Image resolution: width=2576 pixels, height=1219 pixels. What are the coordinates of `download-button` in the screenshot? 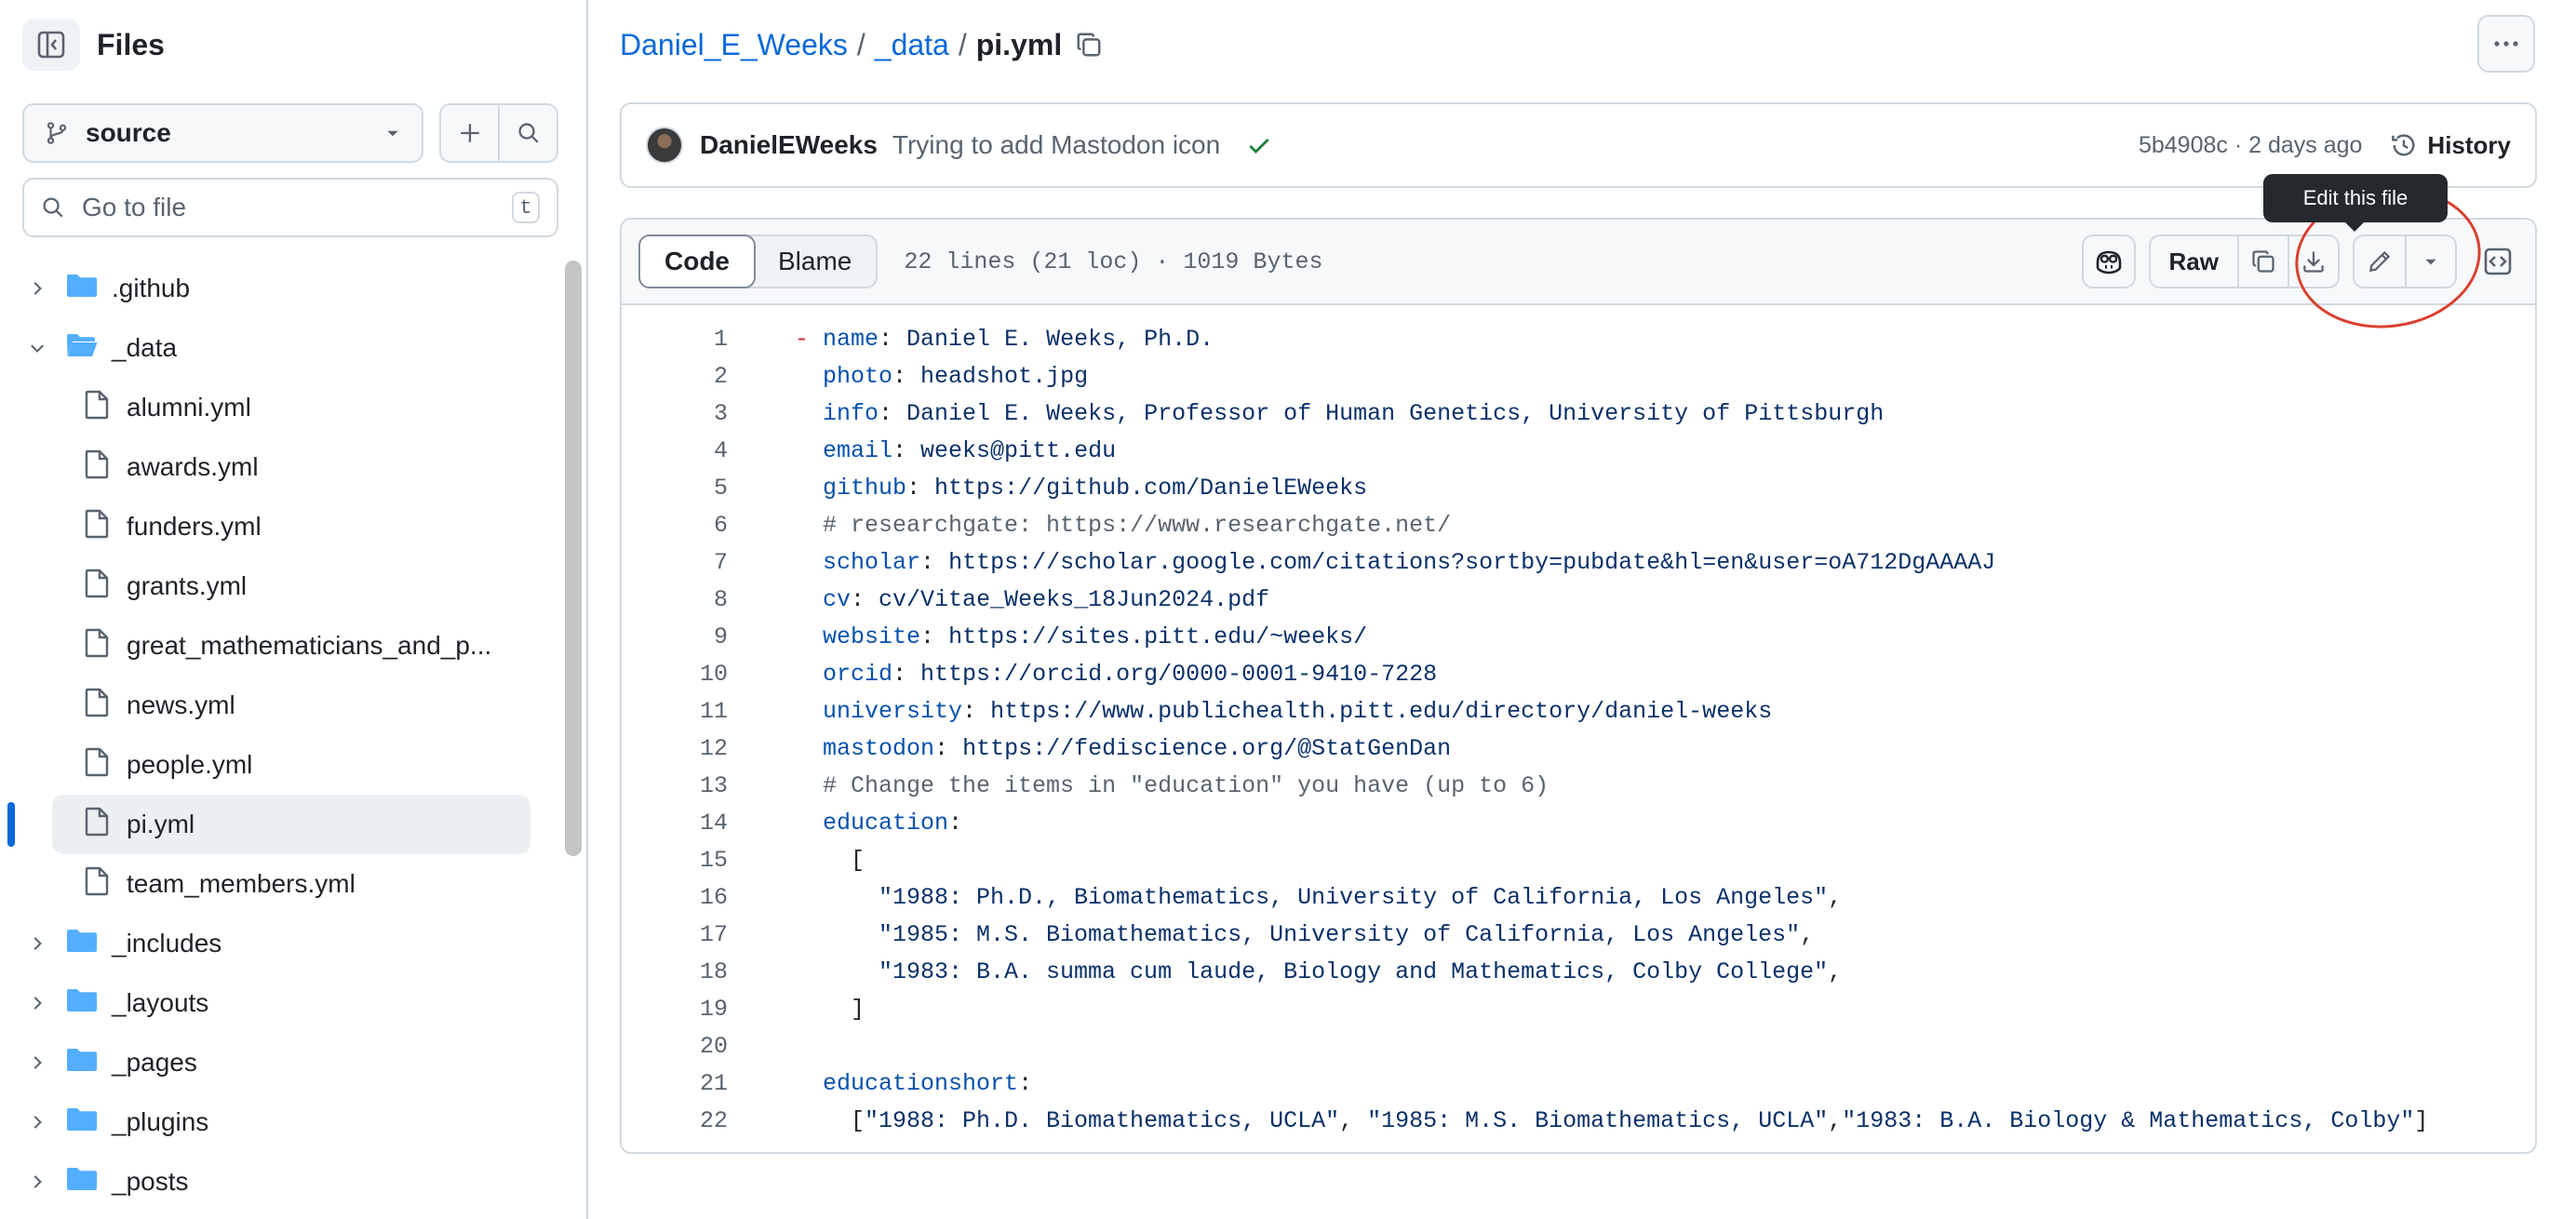 It's located at (2313, 261).